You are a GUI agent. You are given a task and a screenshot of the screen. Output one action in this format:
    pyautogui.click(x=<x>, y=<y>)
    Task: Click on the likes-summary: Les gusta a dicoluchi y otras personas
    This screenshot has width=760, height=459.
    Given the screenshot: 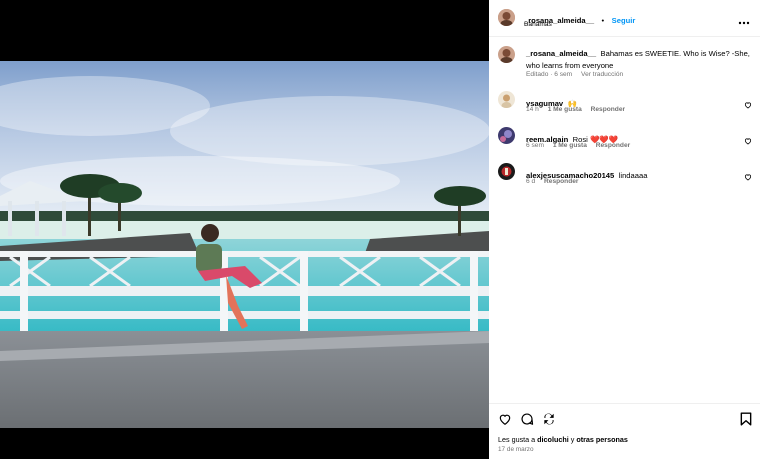 What is the action you would take?
    pyautogui.click(x=563, y=439)
    